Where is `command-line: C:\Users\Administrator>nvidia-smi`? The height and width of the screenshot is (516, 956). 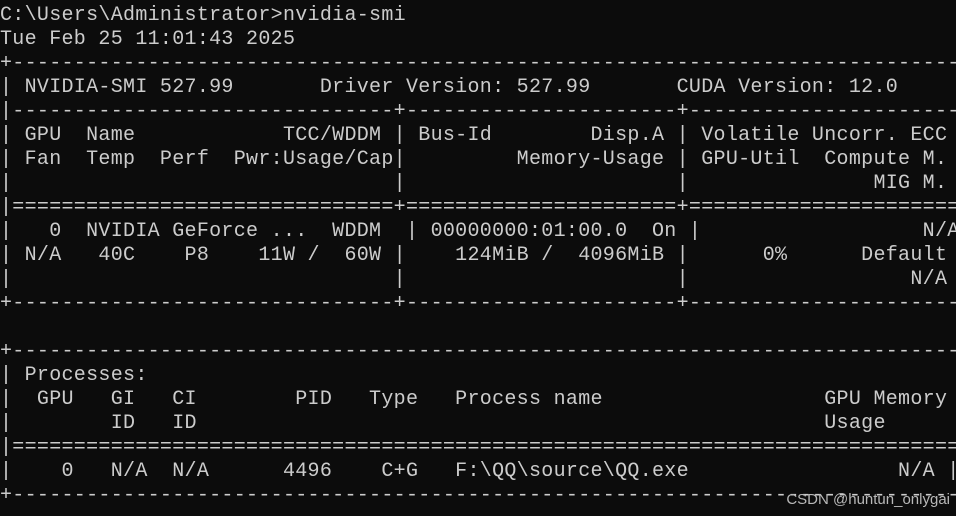 command-line: C:\Users\Administrator>nvidia-smi is located at coordinates (203, 15).